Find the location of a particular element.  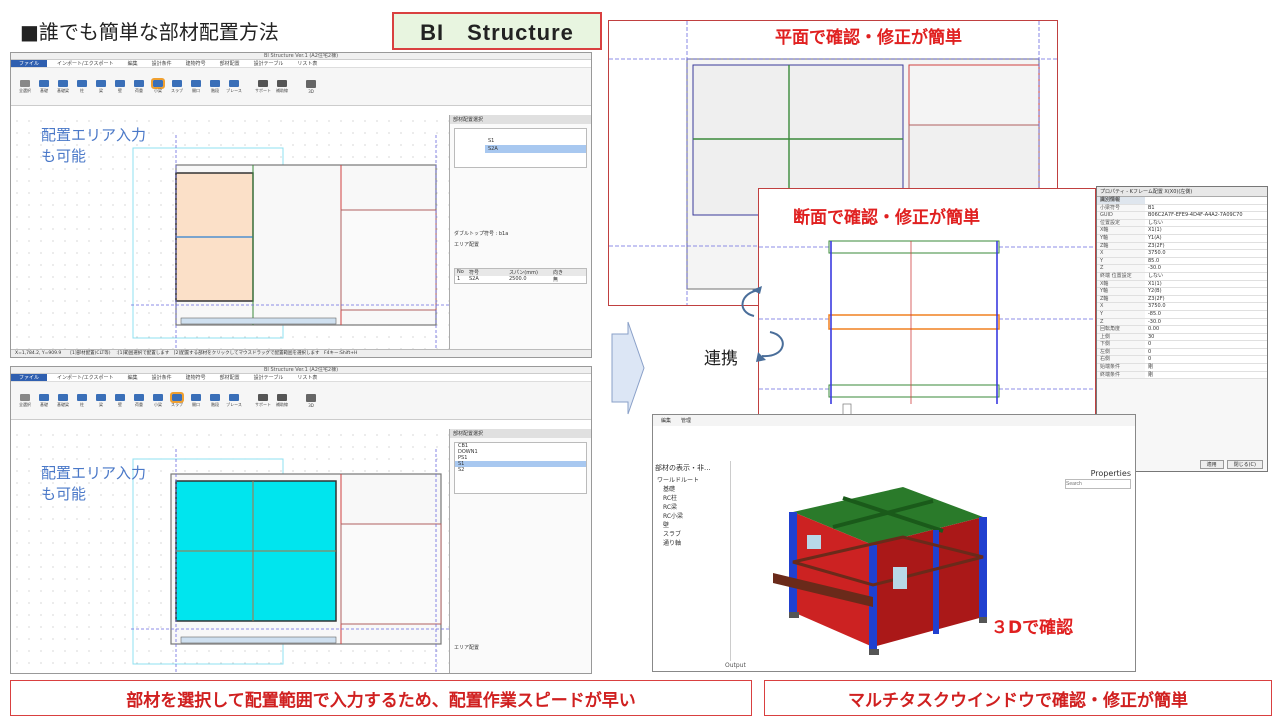

property-row: Y -85.0 is located at coordinates (1182, 314).